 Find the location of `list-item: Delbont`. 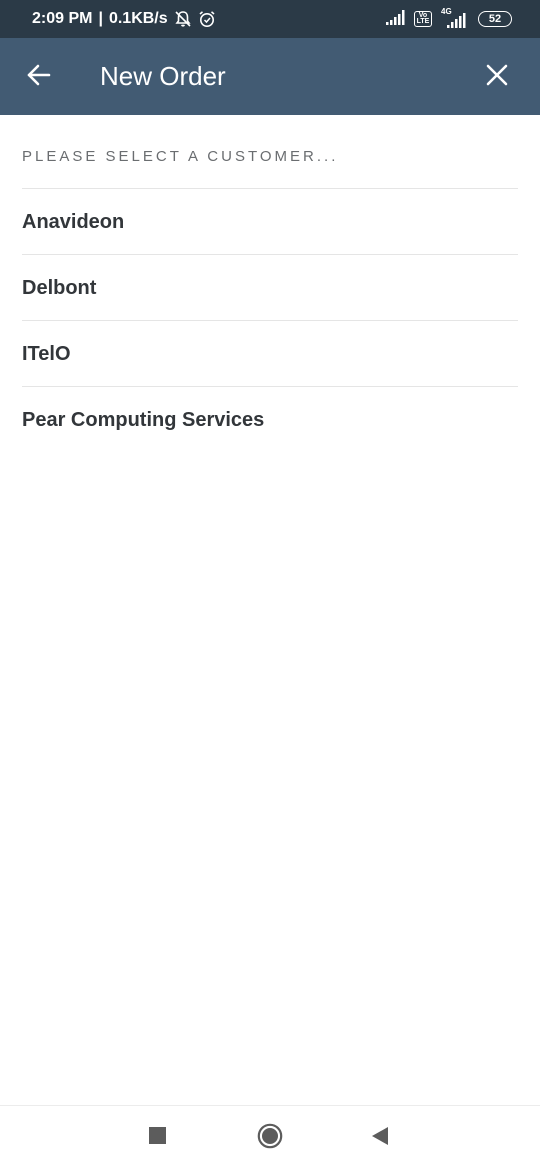

list-item: Delbont is located at coordinates (270, 288).